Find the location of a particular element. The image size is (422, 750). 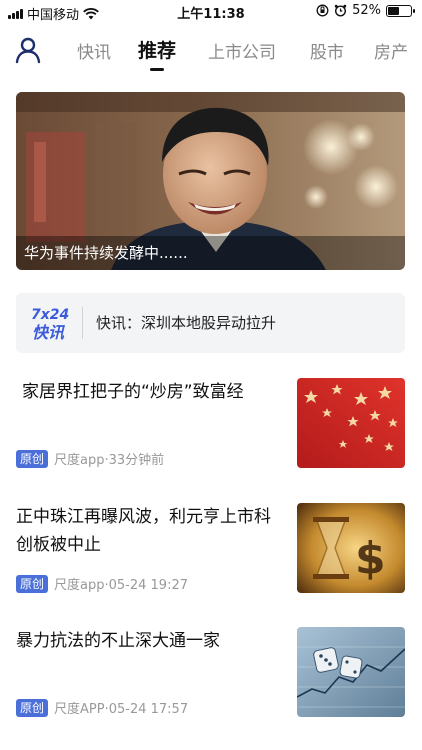

news-source-time: 尺度APP·05-24 17:57 is located at coordinates (121, 709).